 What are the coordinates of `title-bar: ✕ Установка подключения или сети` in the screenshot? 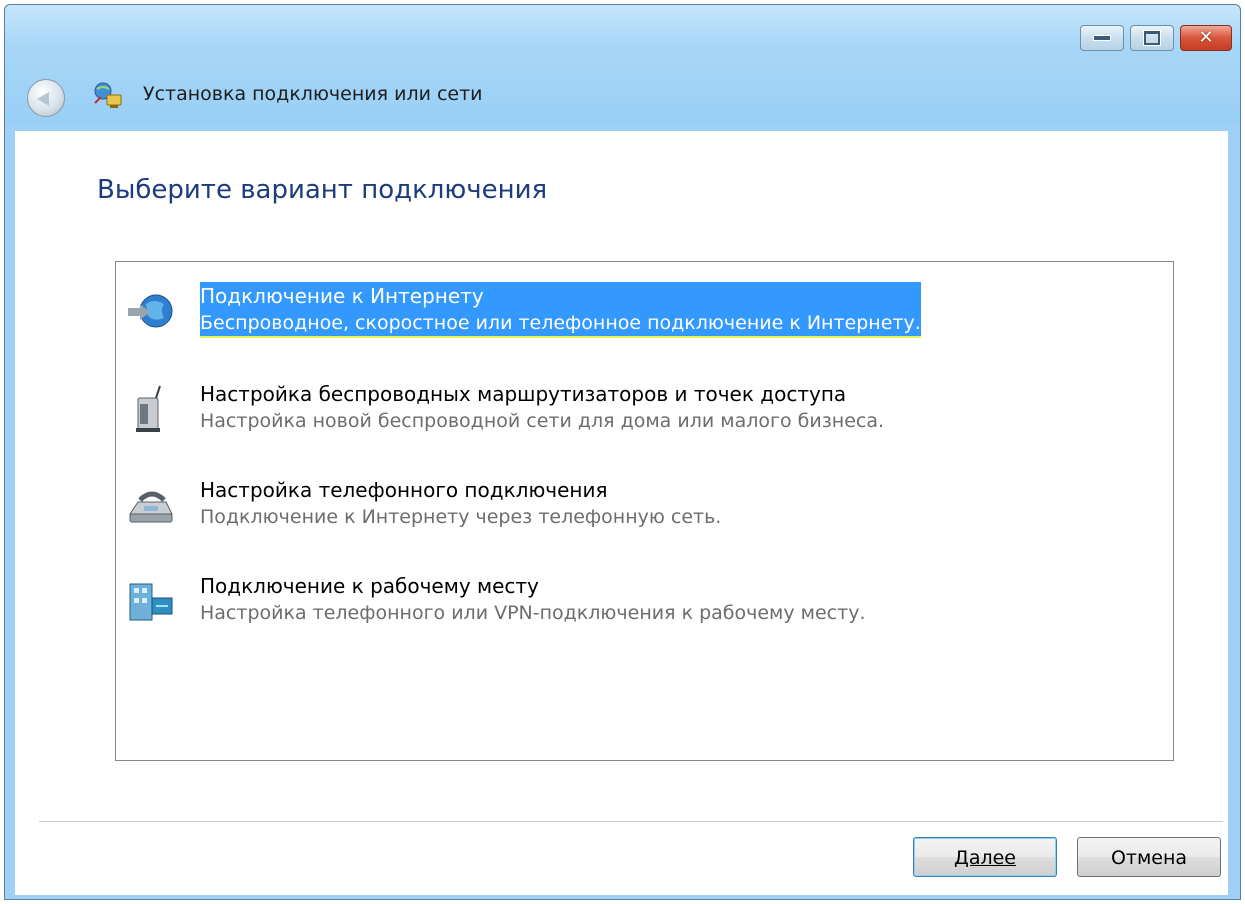 It's located at (622, 65).